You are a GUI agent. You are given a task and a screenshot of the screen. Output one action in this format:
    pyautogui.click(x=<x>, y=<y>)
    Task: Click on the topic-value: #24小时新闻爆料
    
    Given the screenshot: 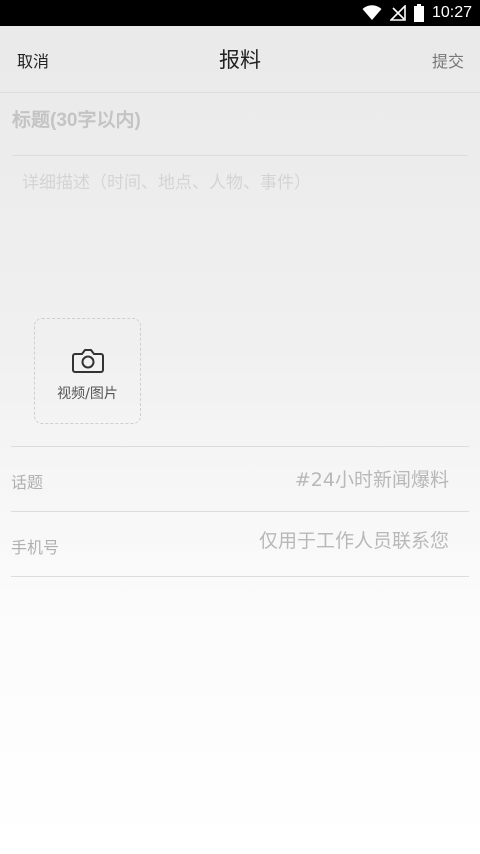 What is the action you would take?
    pyautogui.click(x=372, y=478)
    